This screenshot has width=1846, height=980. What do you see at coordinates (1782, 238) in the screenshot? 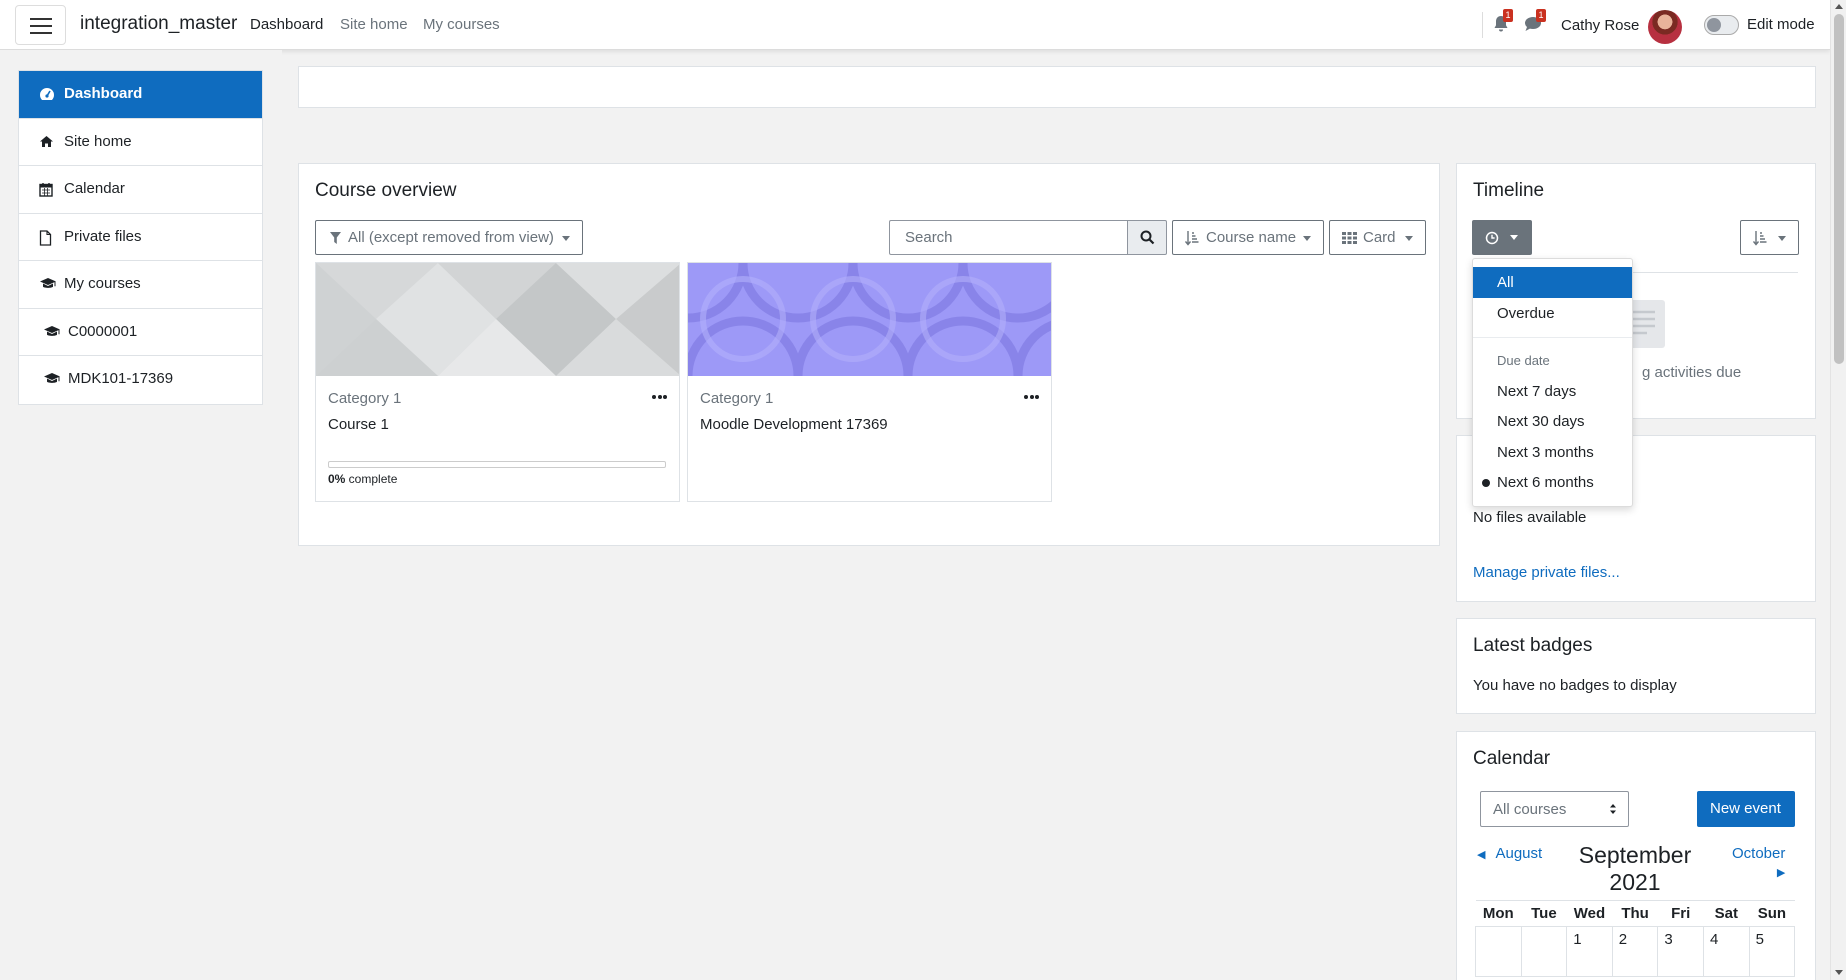
I see `chevron-down-icon` at bounding box center [1782, 238].